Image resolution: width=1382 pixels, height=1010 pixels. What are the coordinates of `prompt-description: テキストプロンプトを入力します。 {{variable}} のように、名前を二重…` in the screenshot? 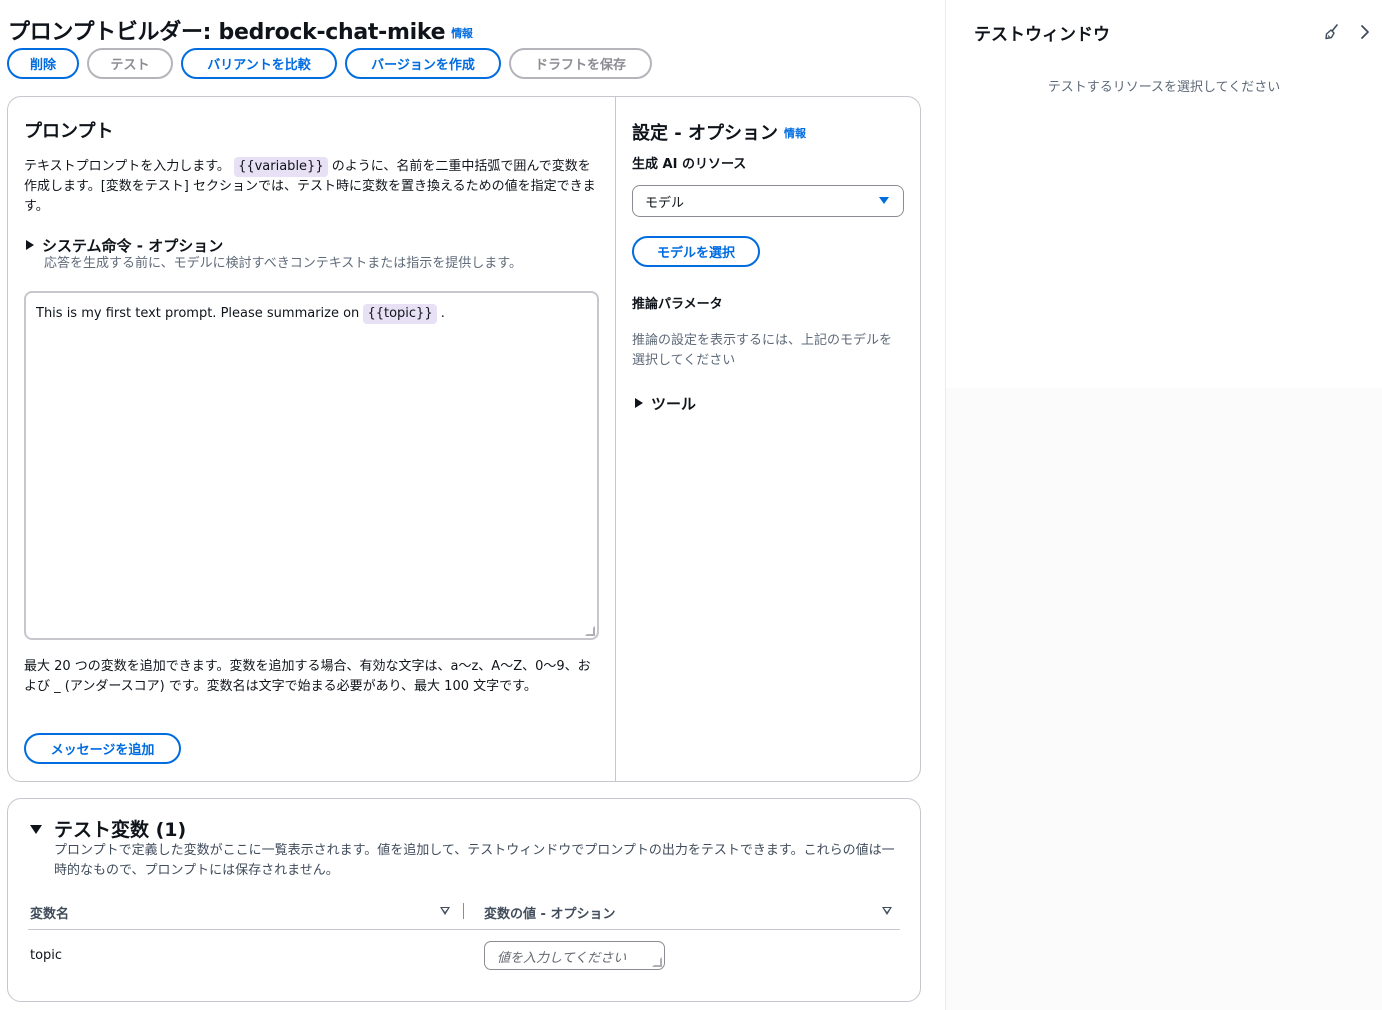 It's located at (313, 187).